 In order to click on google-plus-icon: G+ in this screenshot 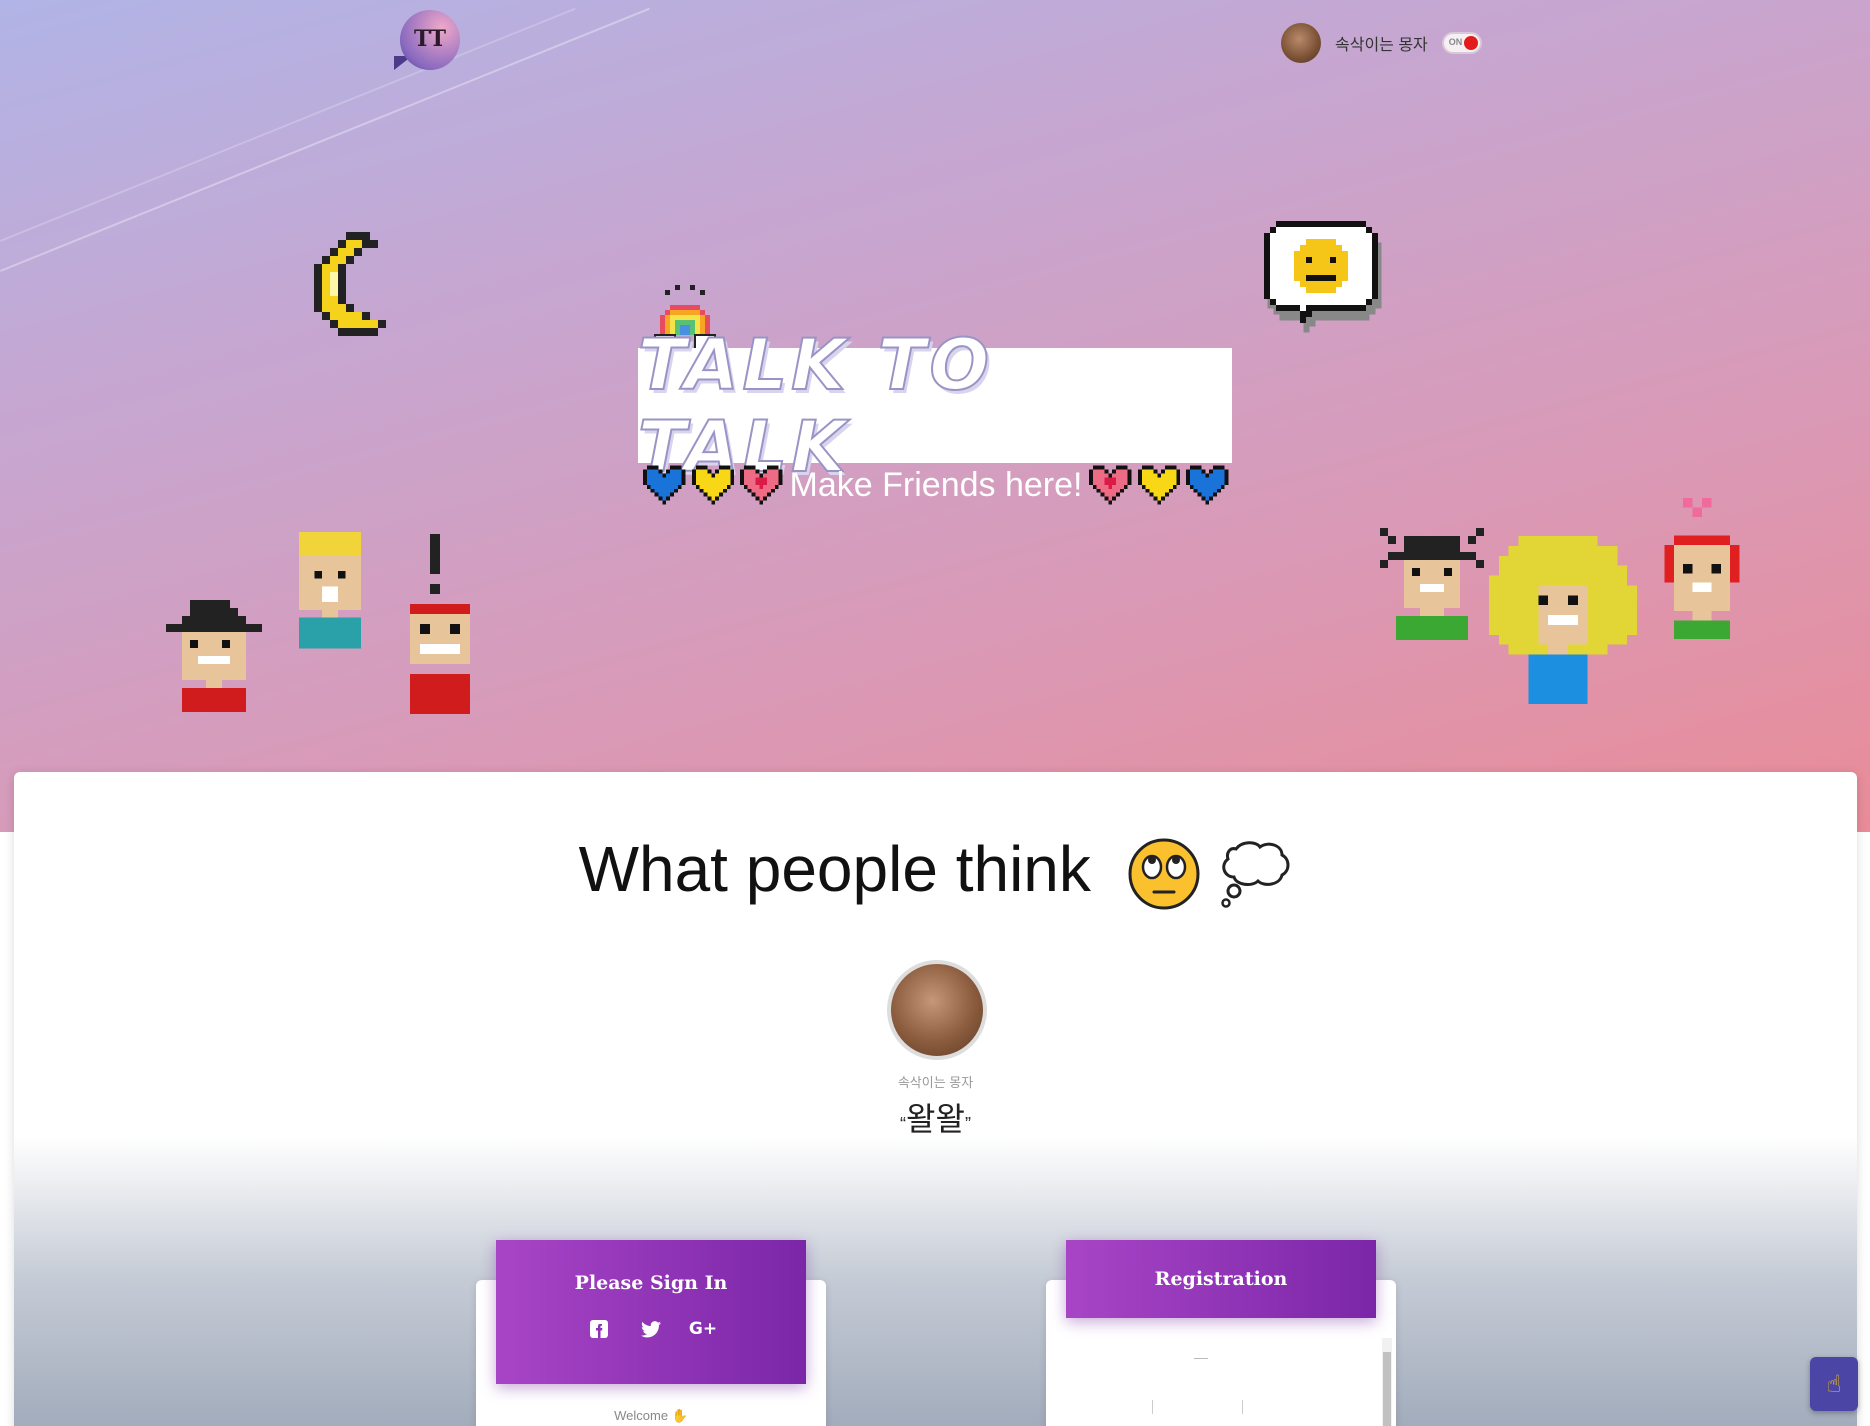, I will do `click(703, 1329)`.